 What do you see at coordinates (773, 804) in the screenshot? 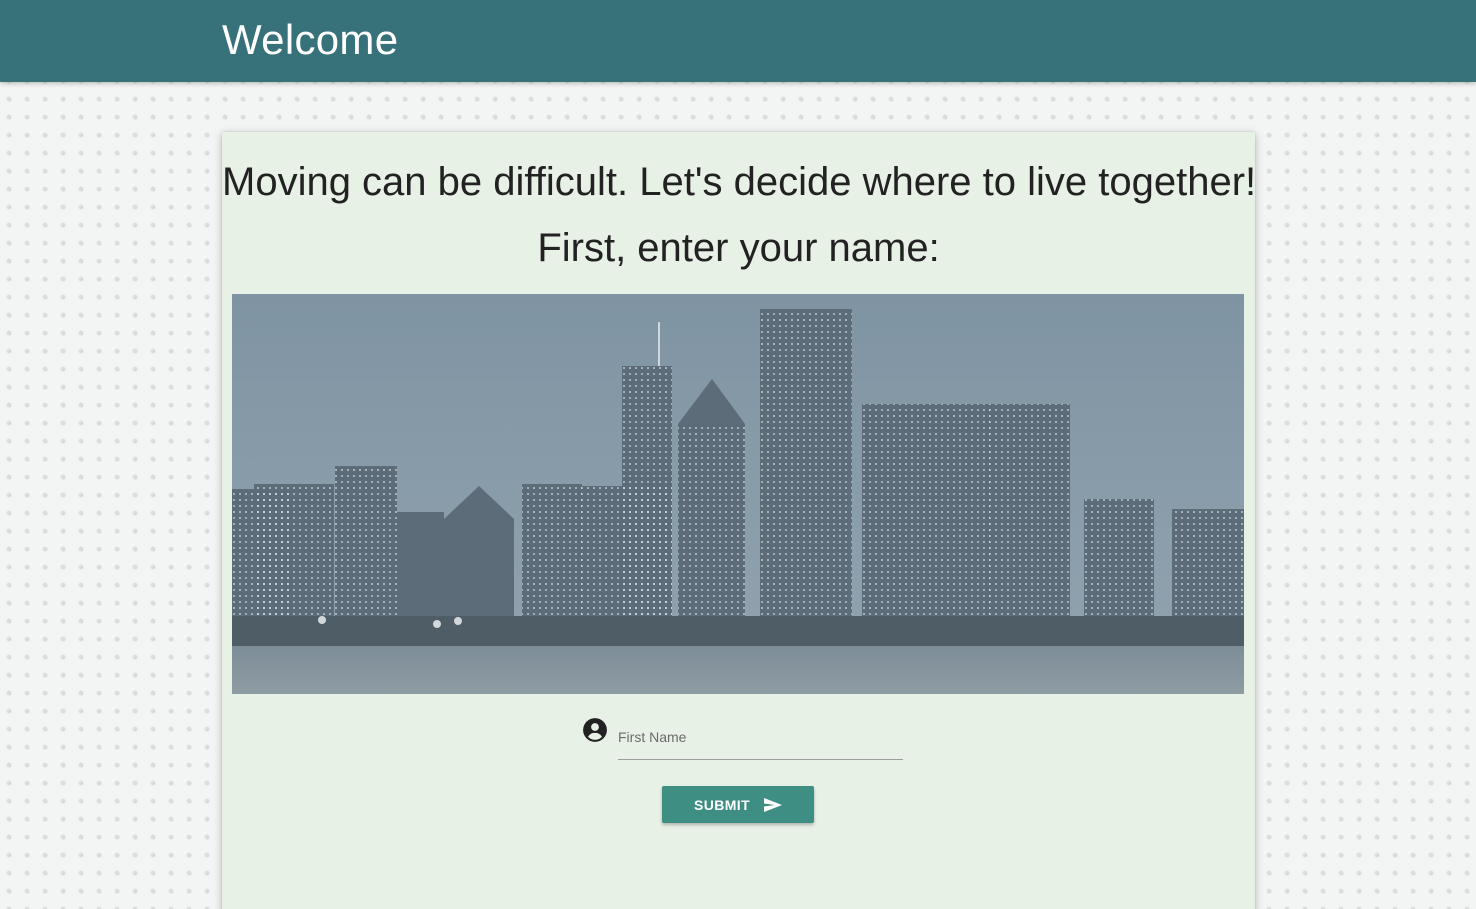
I see `send-icon` at bounding box center [773, 804].